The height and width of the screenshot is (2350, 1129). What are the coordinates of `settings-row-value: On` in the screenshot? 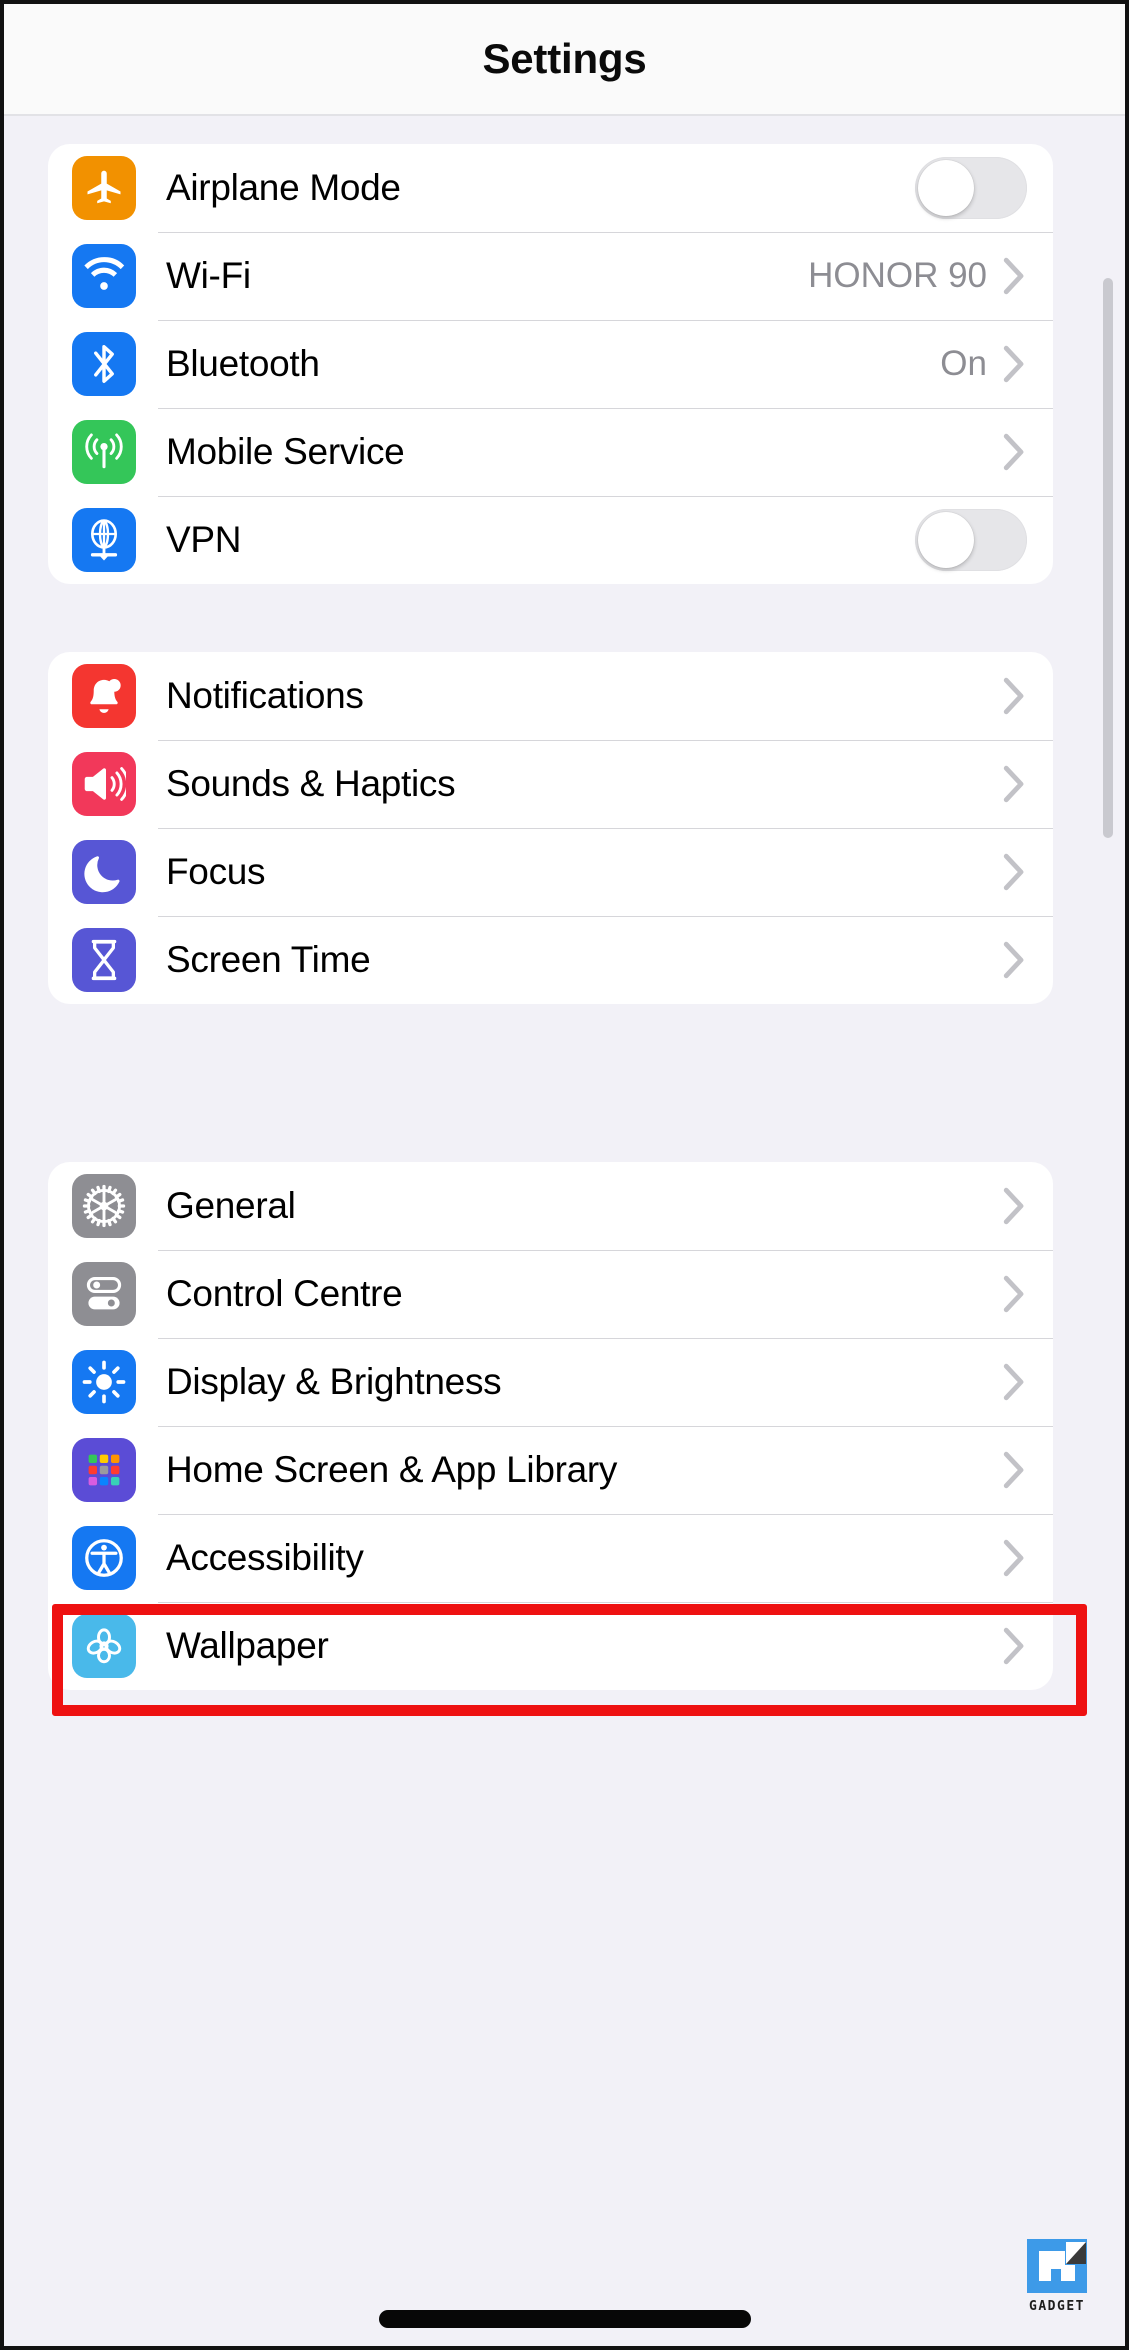 It's located at (963, 363).